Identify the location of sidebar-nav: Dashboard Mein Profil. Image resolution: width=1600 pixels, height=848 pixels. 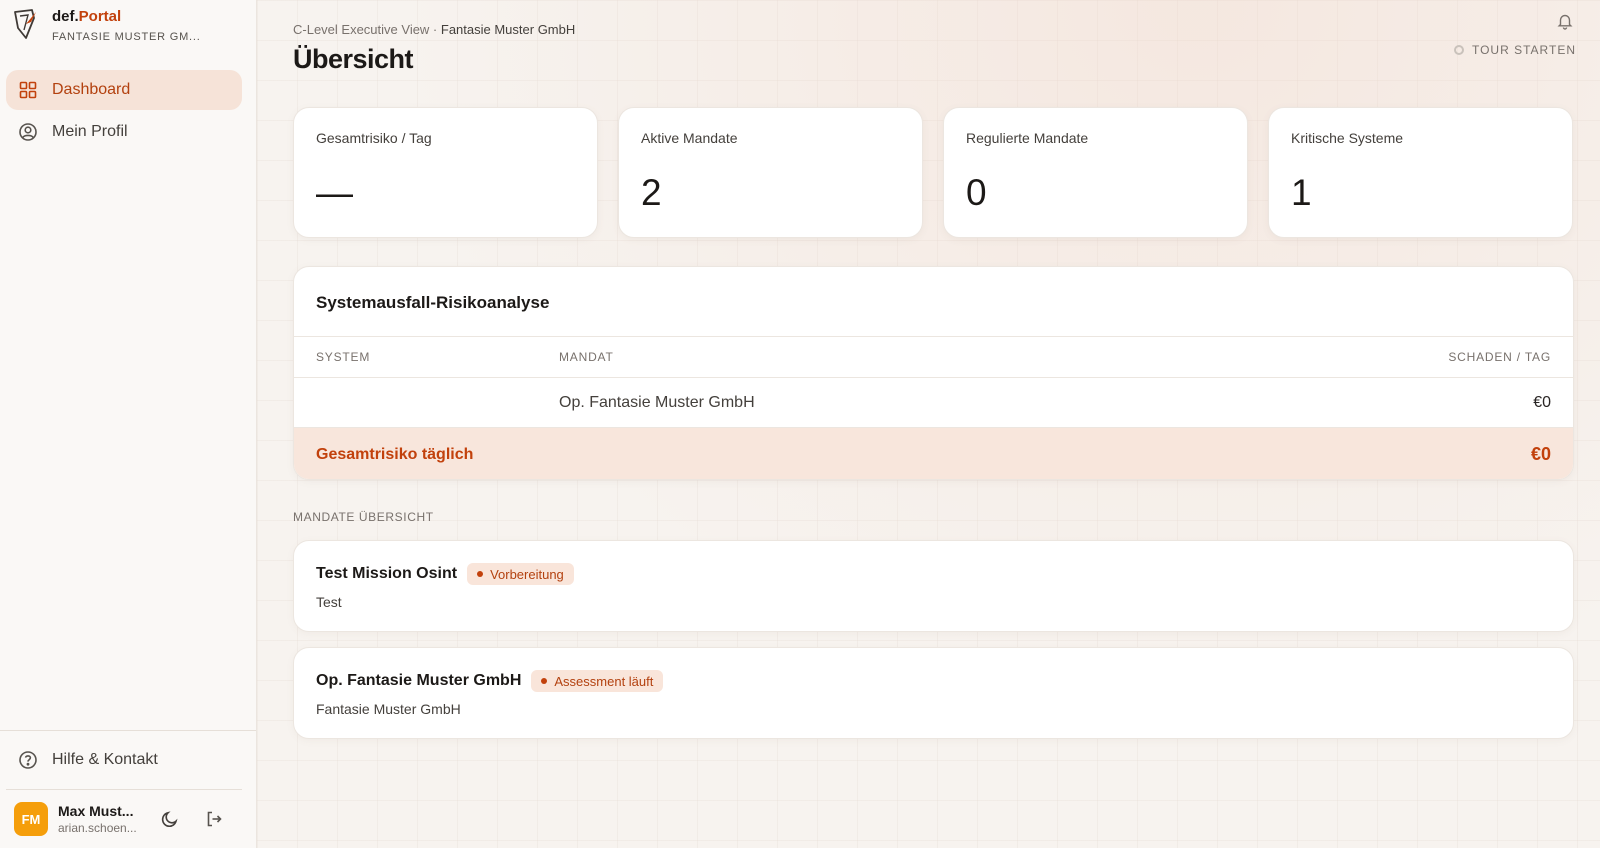
(128, 108).